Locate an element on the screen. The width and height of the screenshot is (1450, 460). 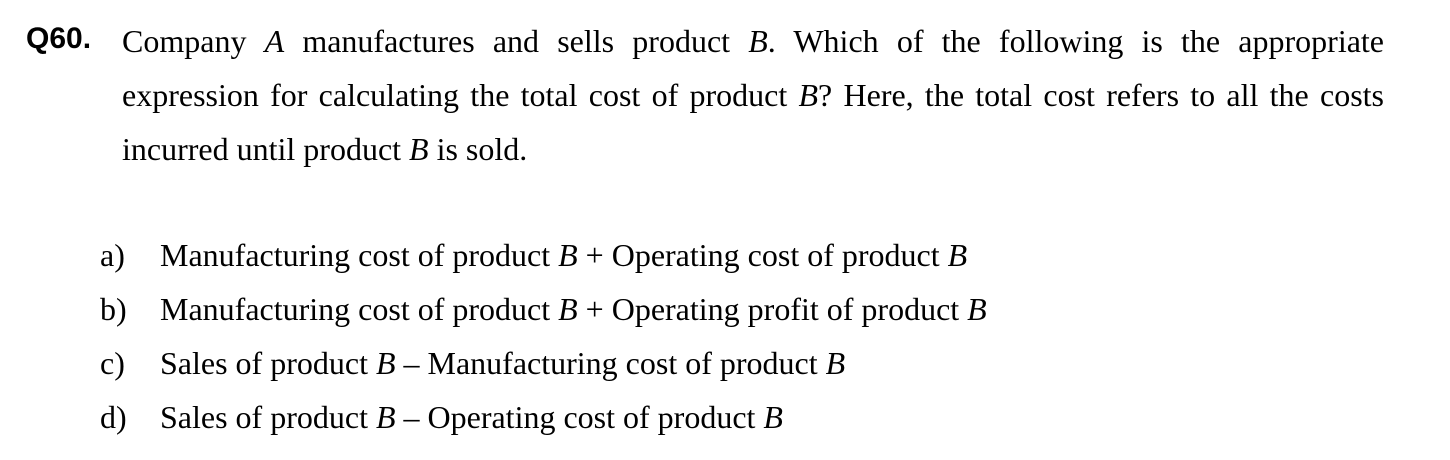
option-label: a) is located at coordinates (112, 255).